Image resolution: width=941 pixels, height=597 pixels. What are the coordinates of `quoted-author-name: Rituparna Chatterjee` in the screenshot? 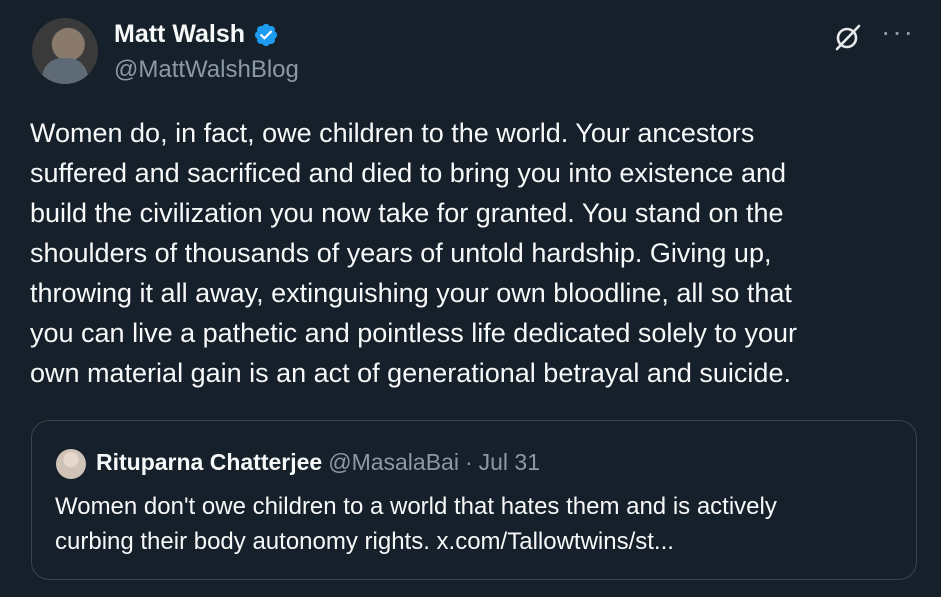 It's located at (209, 462).